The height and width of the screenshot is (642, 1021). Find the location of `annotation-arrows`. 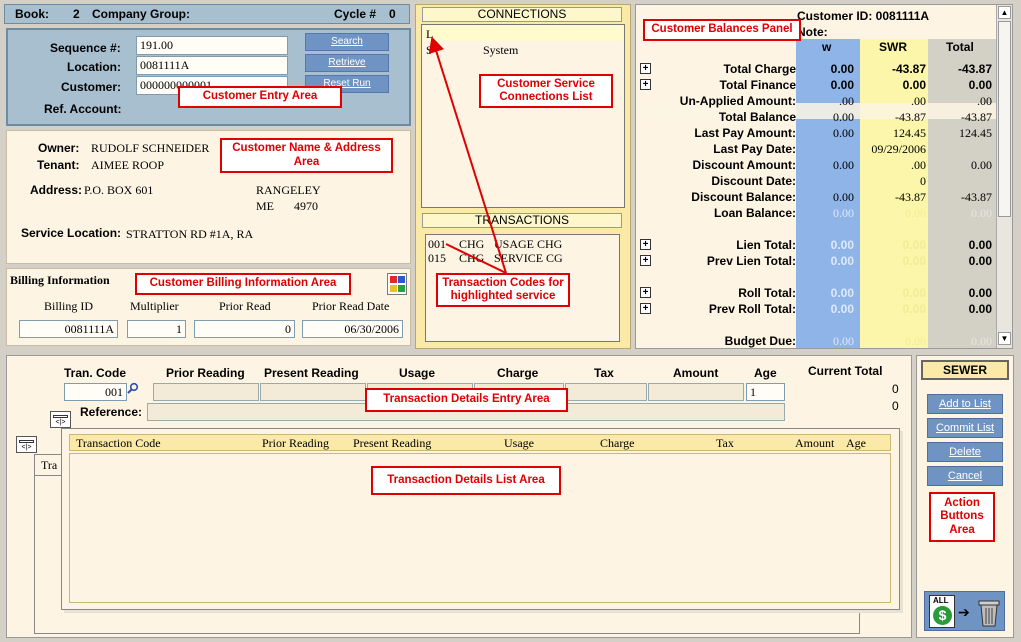

annotation-arrows is located at coordinates (467, 155).